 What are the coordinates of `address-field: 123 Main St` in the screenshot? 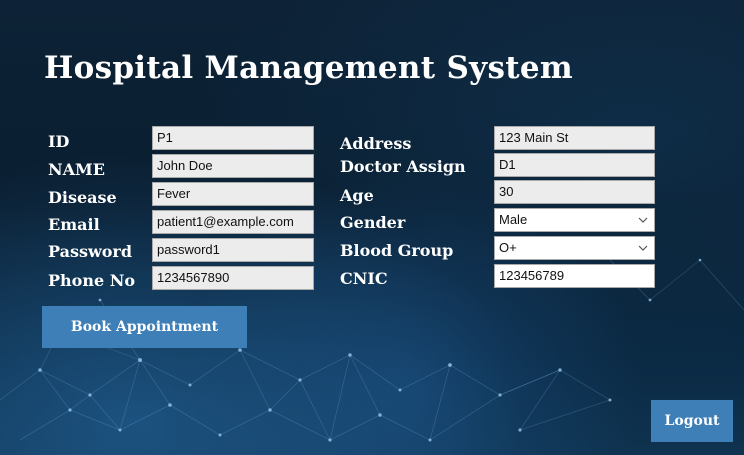 It's located at (574, 138).